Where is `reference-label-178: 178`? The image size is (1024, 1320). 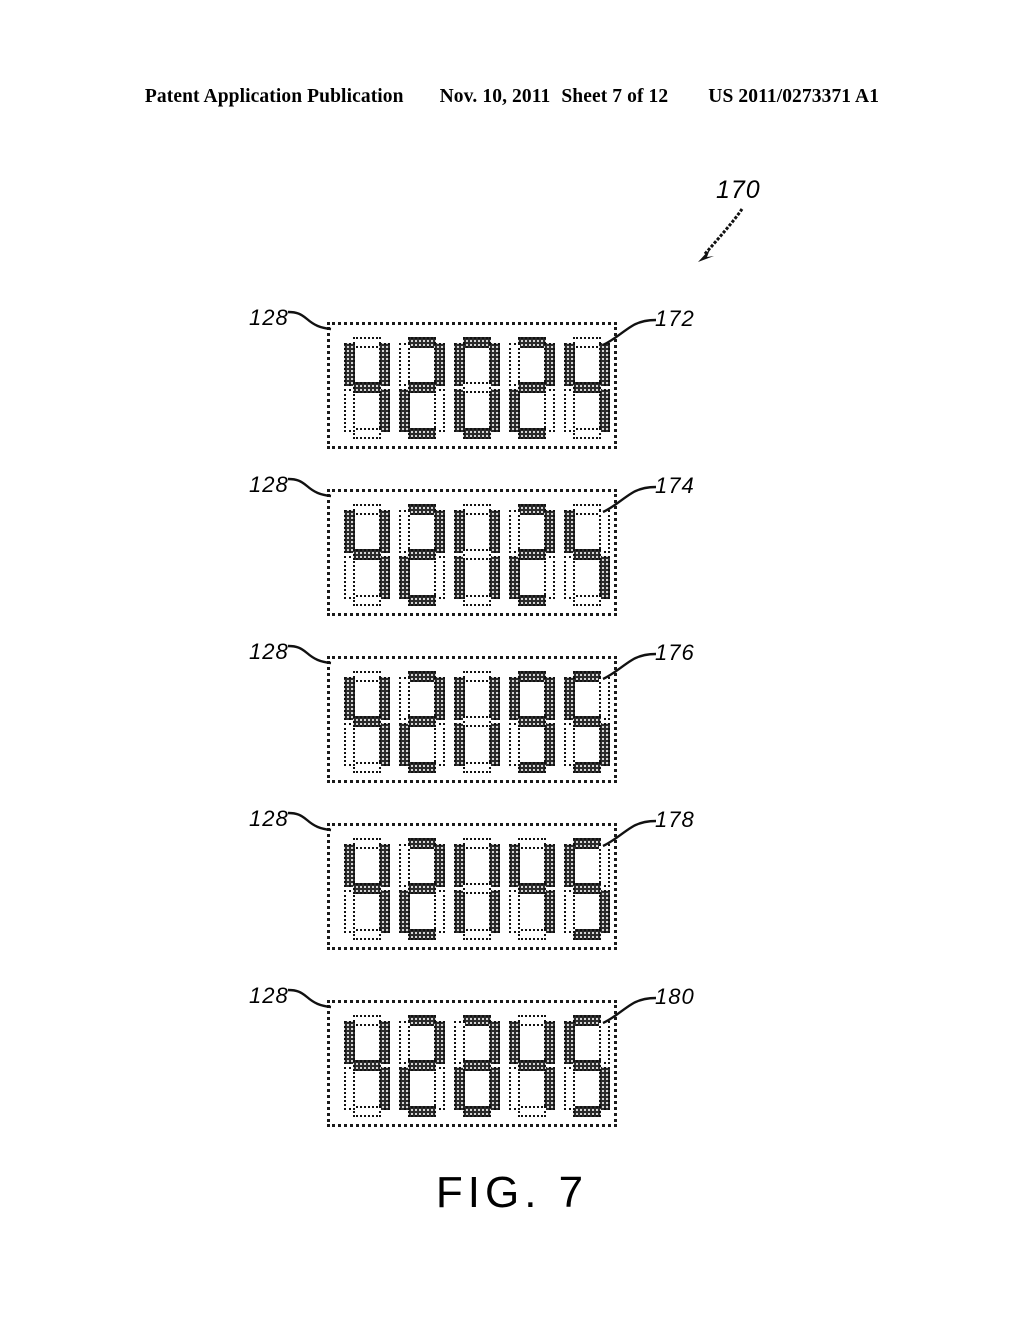 reference-label-178: 178 is located at coordinates (675, 819).